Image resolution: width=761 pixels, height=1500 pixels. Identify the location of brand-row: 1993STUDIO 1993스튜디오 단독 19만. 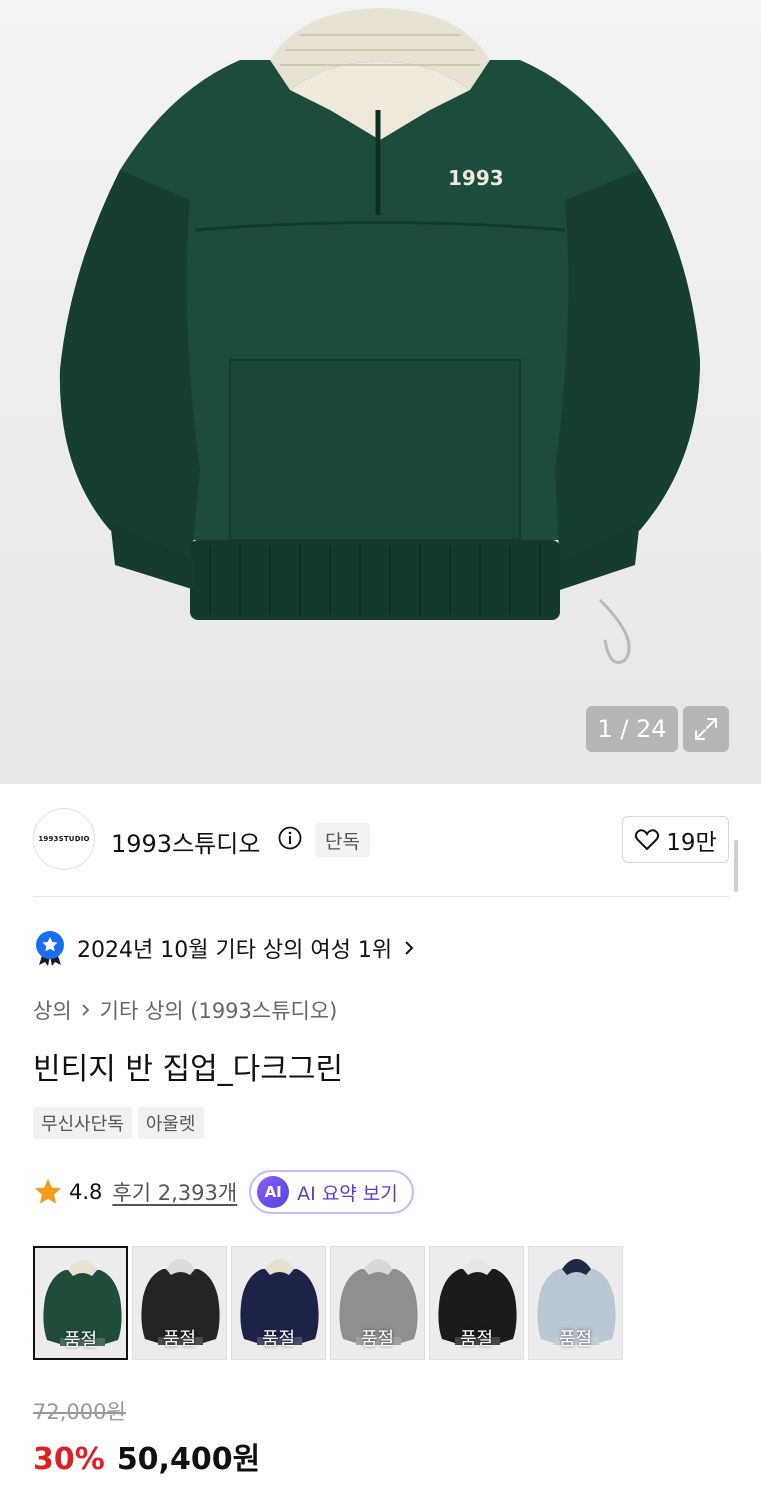
(380, 840).